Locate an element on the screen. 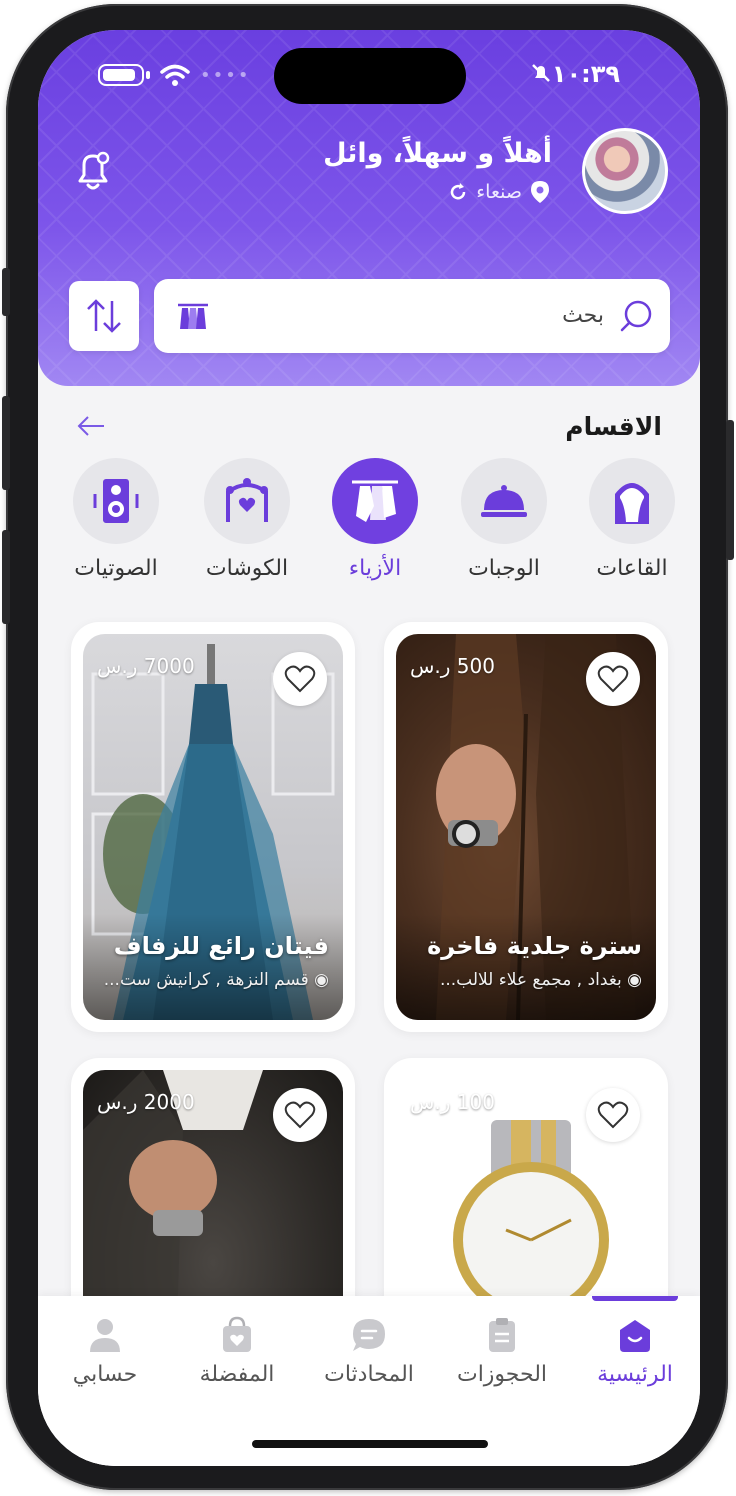 This screenshot has width=736, height=1496. tab-chats: المحادثات is located at coordinates (369, 1351).